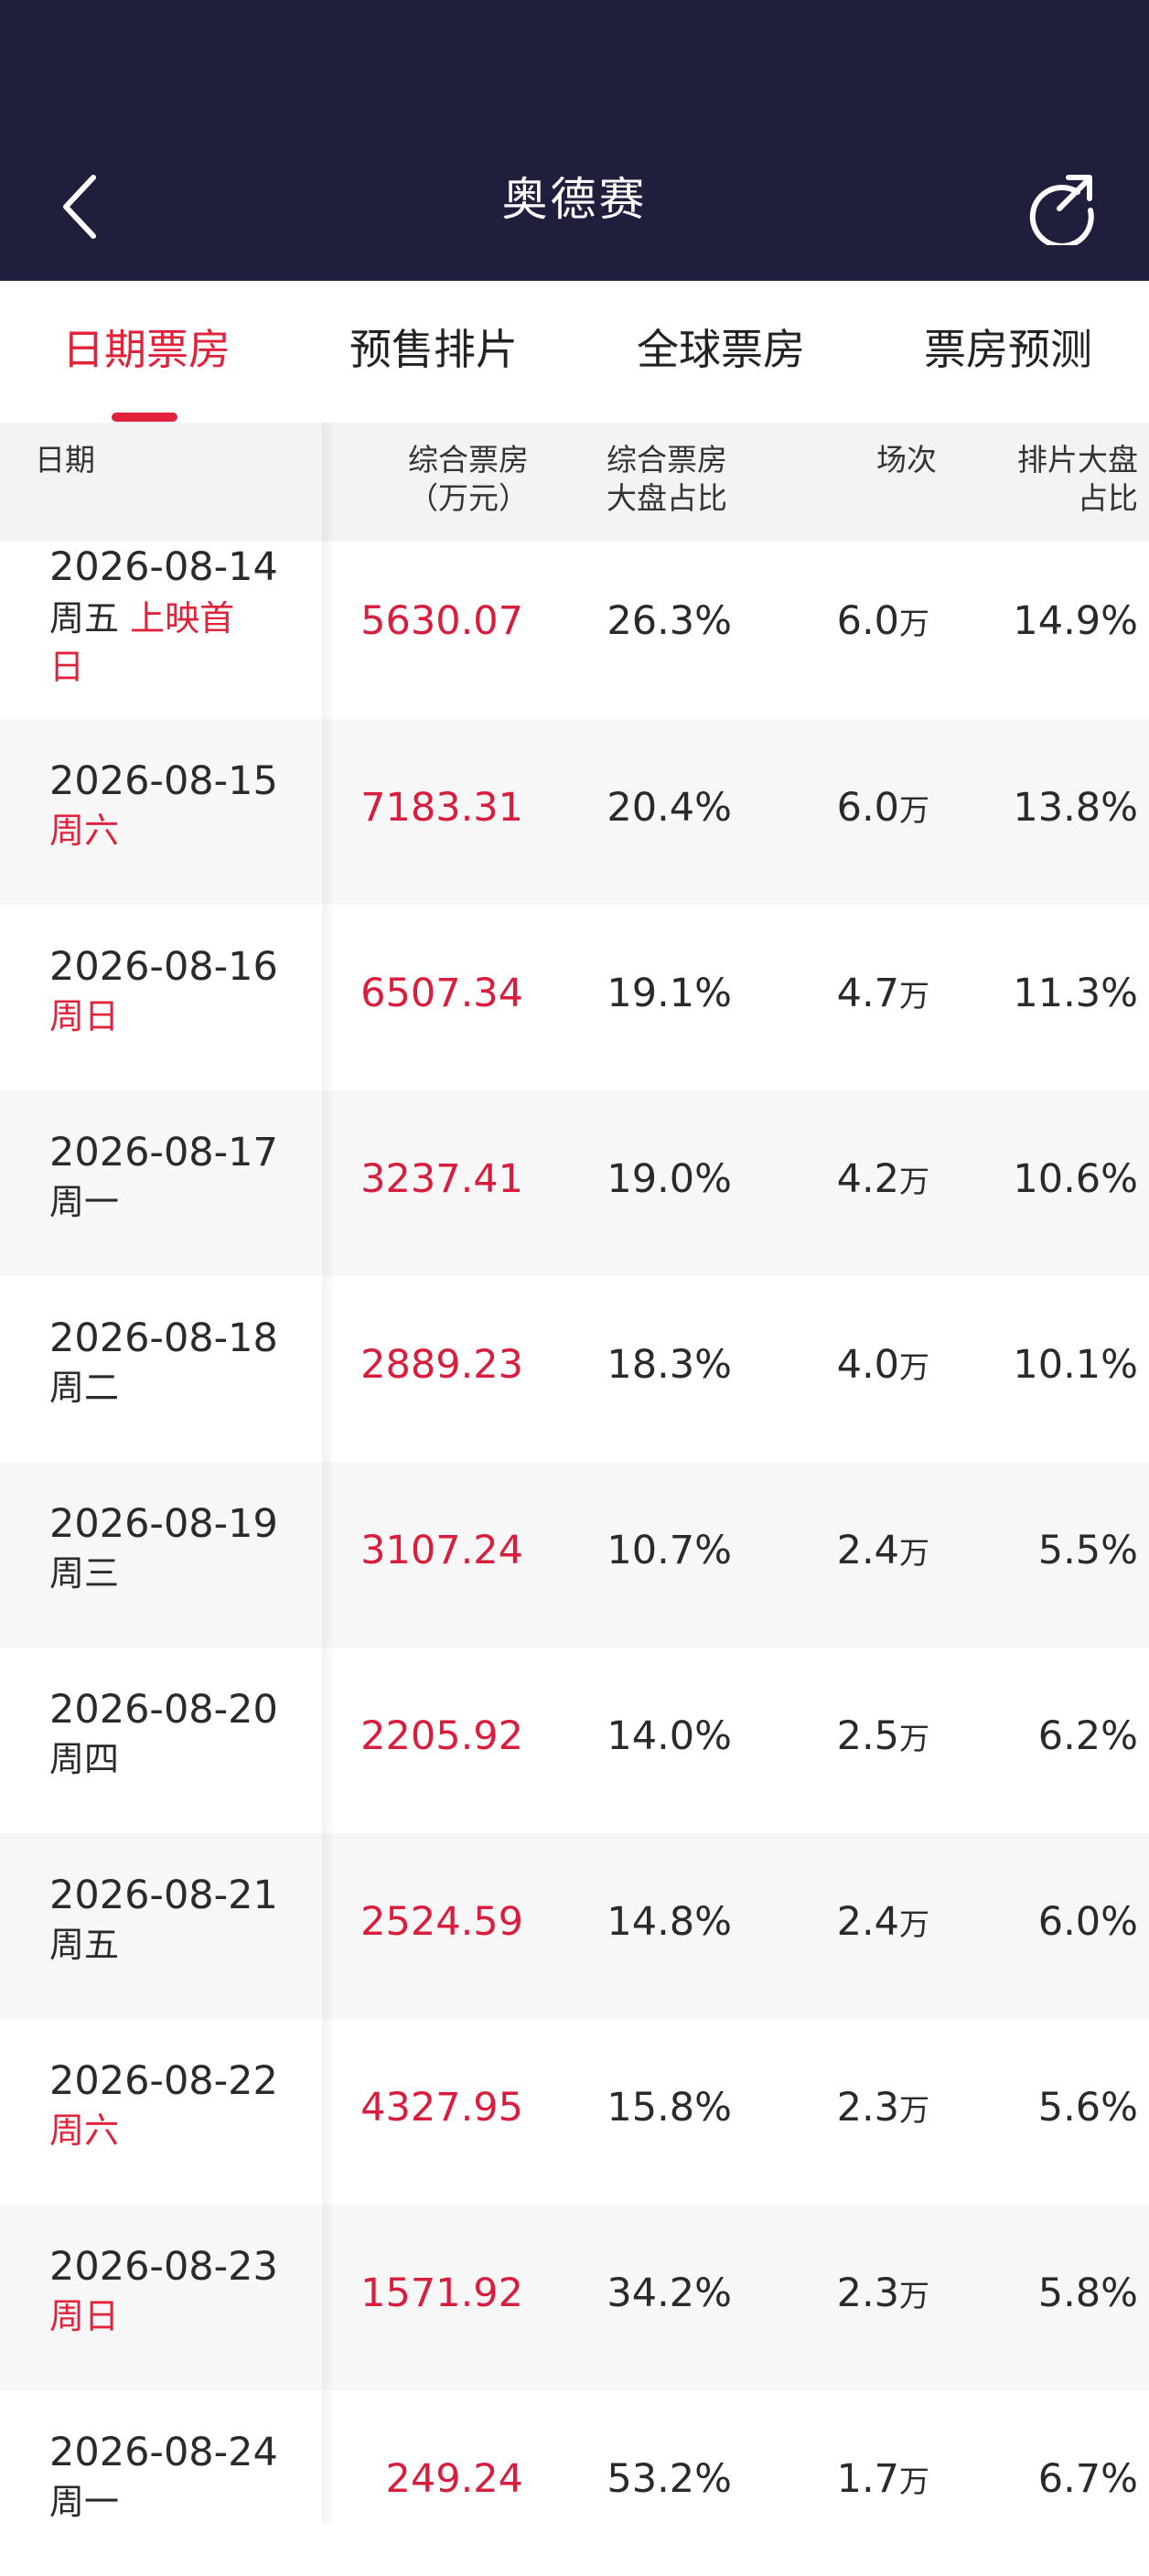 This screenshot has height=2576, width=1149. Describe the element at coordinates (65, 460) in the screenshot. I see `column-header-date: 日期` at that location.